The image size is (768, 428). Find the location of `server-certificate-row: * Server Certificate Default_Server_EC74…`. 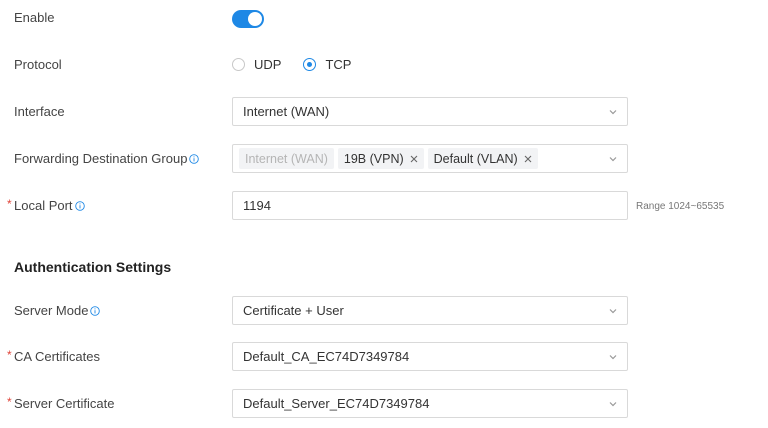

server-certificate-row: * Server Certificate Default_Server_EC74… is located at coordinates (384, 403).